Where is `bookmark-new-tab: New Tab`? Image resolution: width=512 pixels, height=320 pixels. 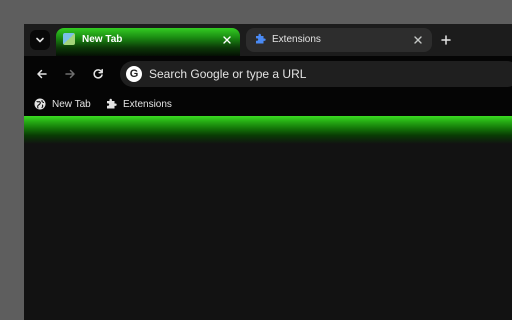 bookmark-new-tab: New Tab is located at coordinates (62, 104).